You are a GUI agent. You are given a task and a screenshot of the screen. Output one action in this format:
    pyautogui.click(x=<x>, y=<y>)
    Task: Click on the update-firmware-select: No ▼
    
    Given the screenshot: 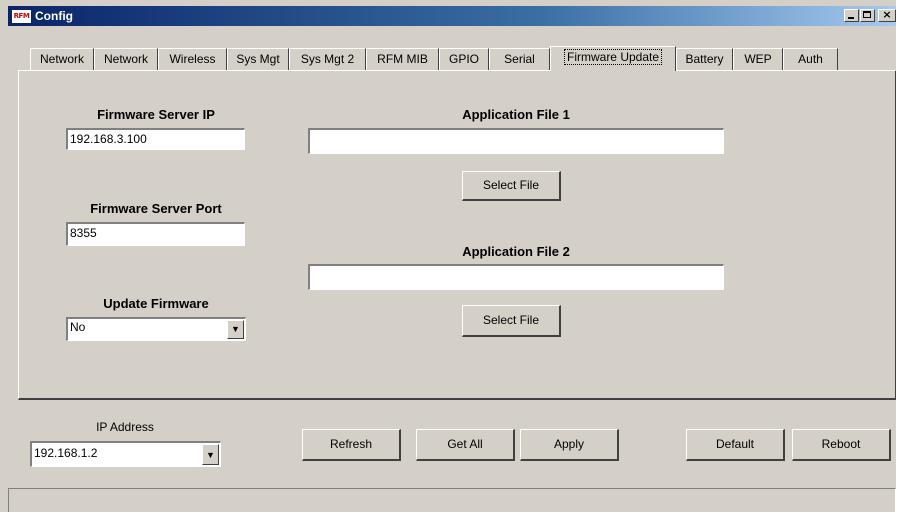 What is the action you would take?
    pyautogui.click(x=156, y=329)
    